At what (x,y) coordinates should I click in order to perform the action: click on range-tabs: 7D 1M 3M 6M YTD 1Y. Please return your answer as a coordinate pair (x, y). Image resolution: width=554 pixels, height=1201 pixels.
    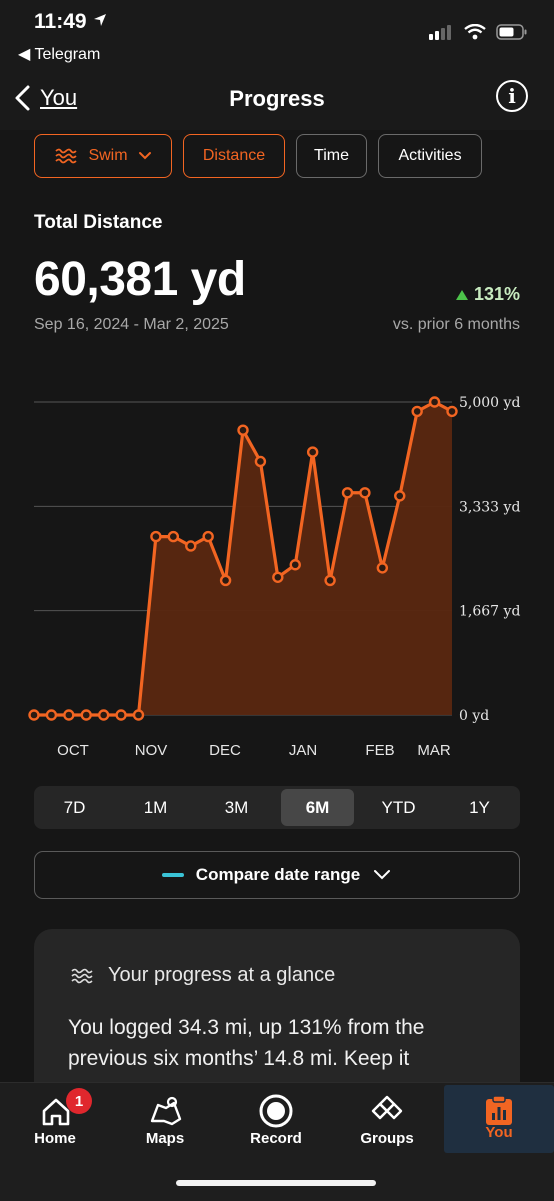
    Looking at the image, I should click on (277, 807).